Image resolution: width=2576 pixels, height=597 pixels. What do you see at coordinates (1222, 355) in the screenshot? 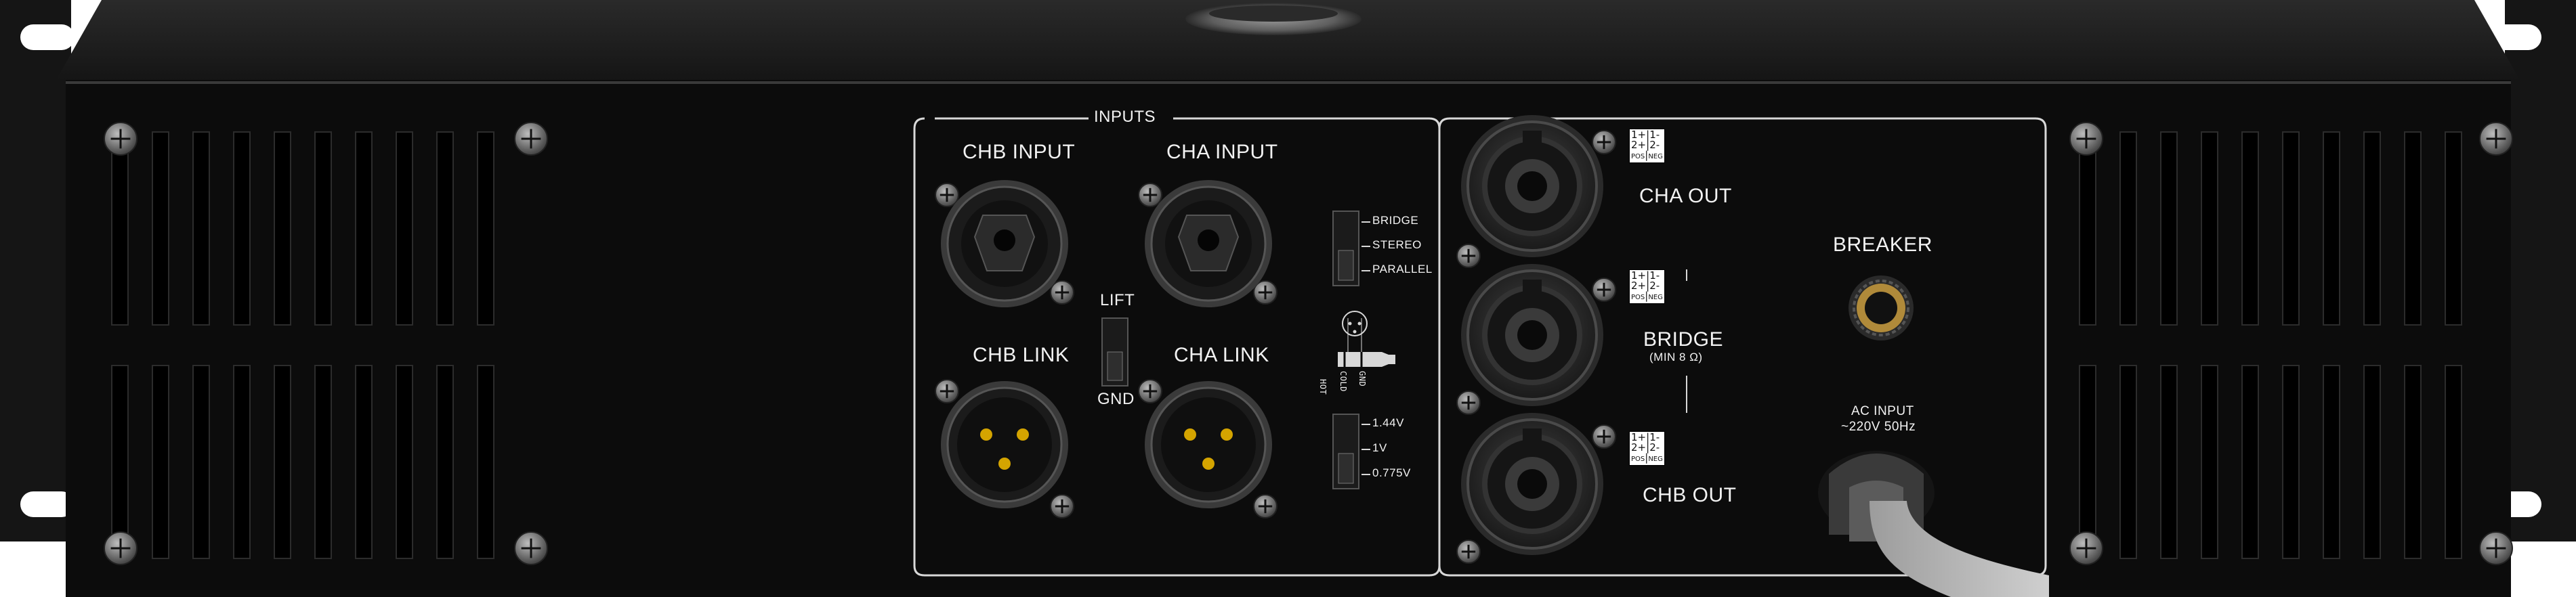
I see `cha-link-label: CHA LINK` at bounding box center [1222, 355].